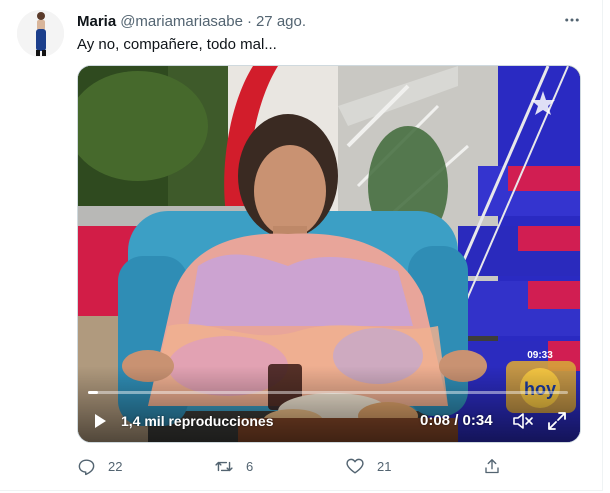 The height and width of the screenshot is (493, 610). I want to click on like-icon, so click(355, 466).